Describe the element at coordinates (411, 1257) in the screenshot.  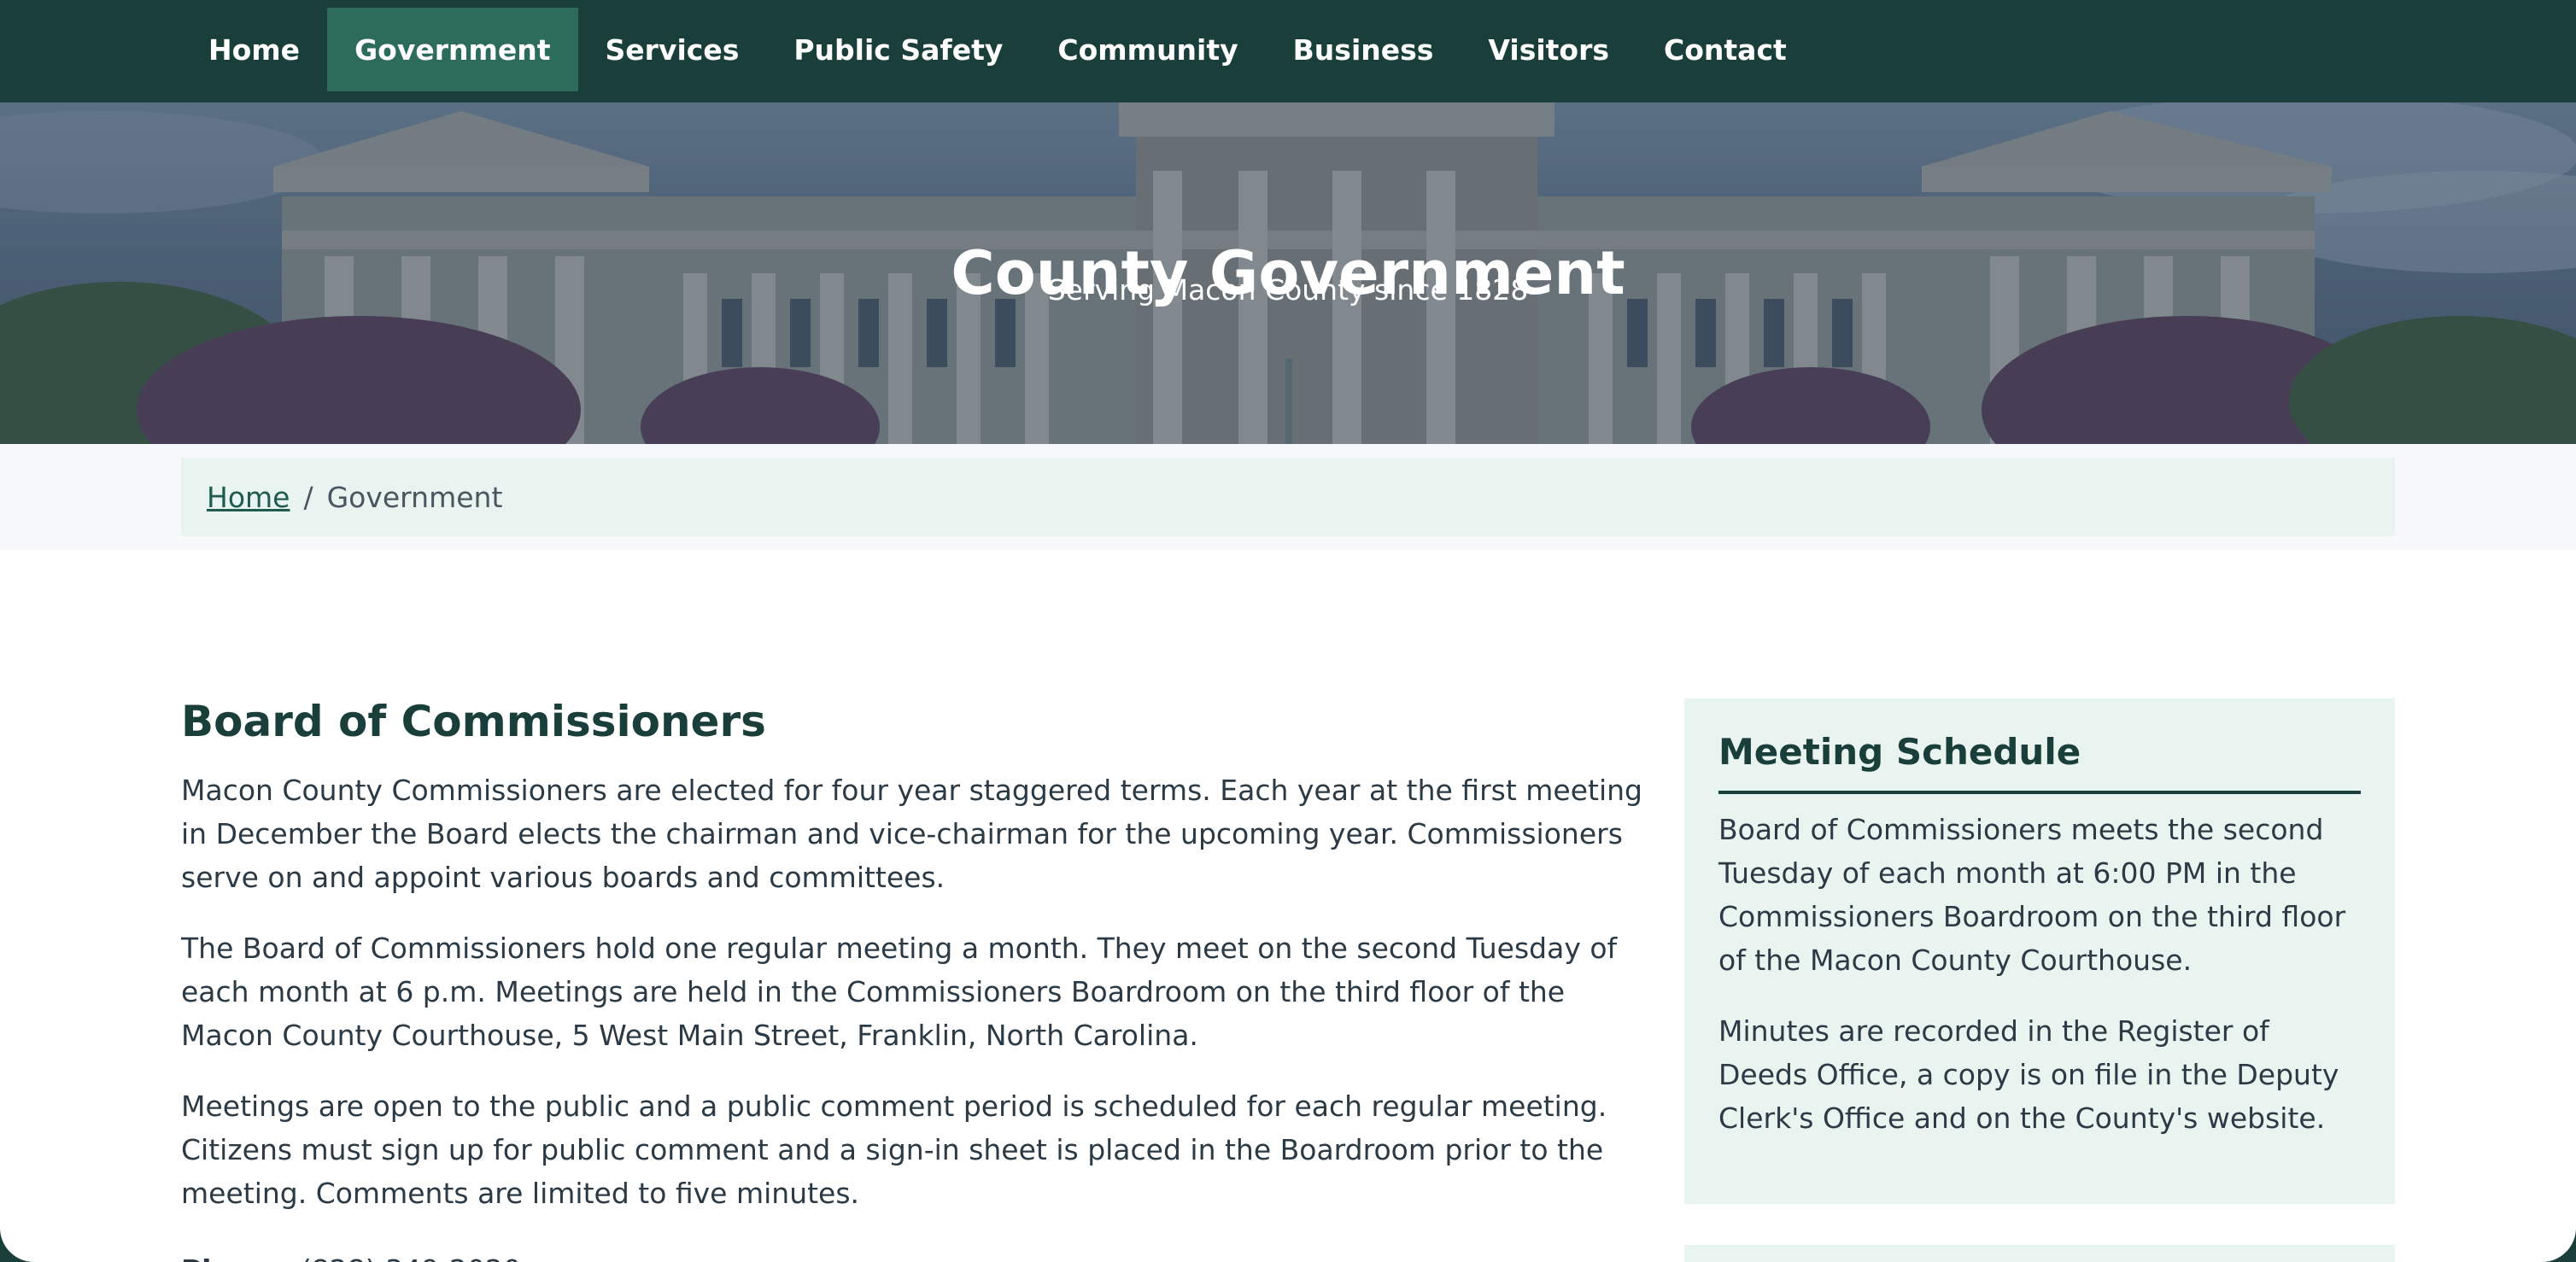
I see `phone-value: (828) 349-2020` at that location.